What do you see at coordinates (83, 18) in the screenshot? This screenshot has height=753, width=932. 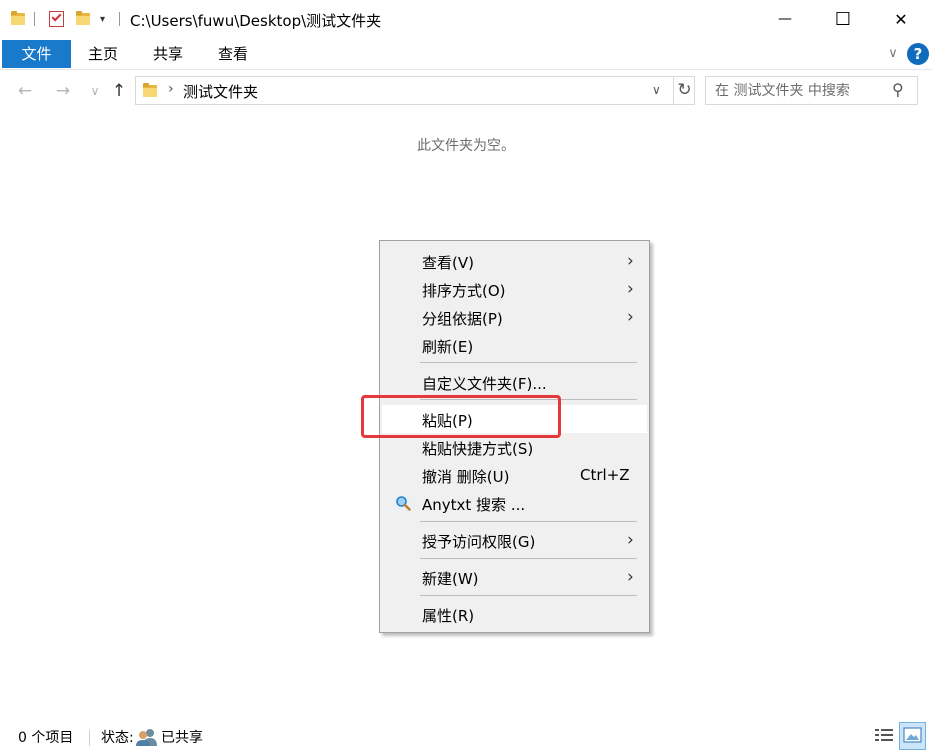 I see `new-folder-icon` at bounding box center [83, 18].